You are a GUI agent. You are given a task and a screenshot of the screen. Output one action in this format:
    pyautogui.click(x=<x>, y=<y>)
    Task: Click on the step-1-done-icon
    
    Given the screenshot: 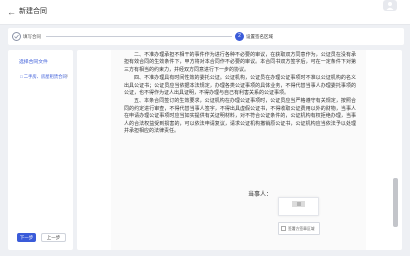 What is the action you would take?
    pyautogui.click(x=16, y=36)
    